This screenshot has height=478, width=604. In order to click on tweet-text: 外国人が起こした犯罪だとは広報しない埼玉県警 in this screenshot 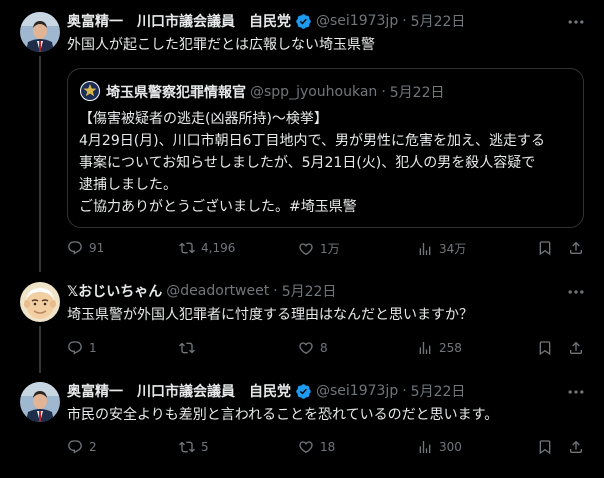, I will do `click(221, 45)`.